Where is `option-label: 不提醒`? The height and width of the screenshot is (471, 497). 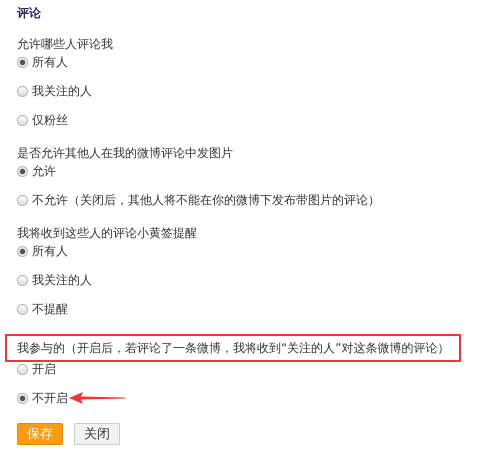 option-label: 不提醒 is located at coordinates (50, 309).